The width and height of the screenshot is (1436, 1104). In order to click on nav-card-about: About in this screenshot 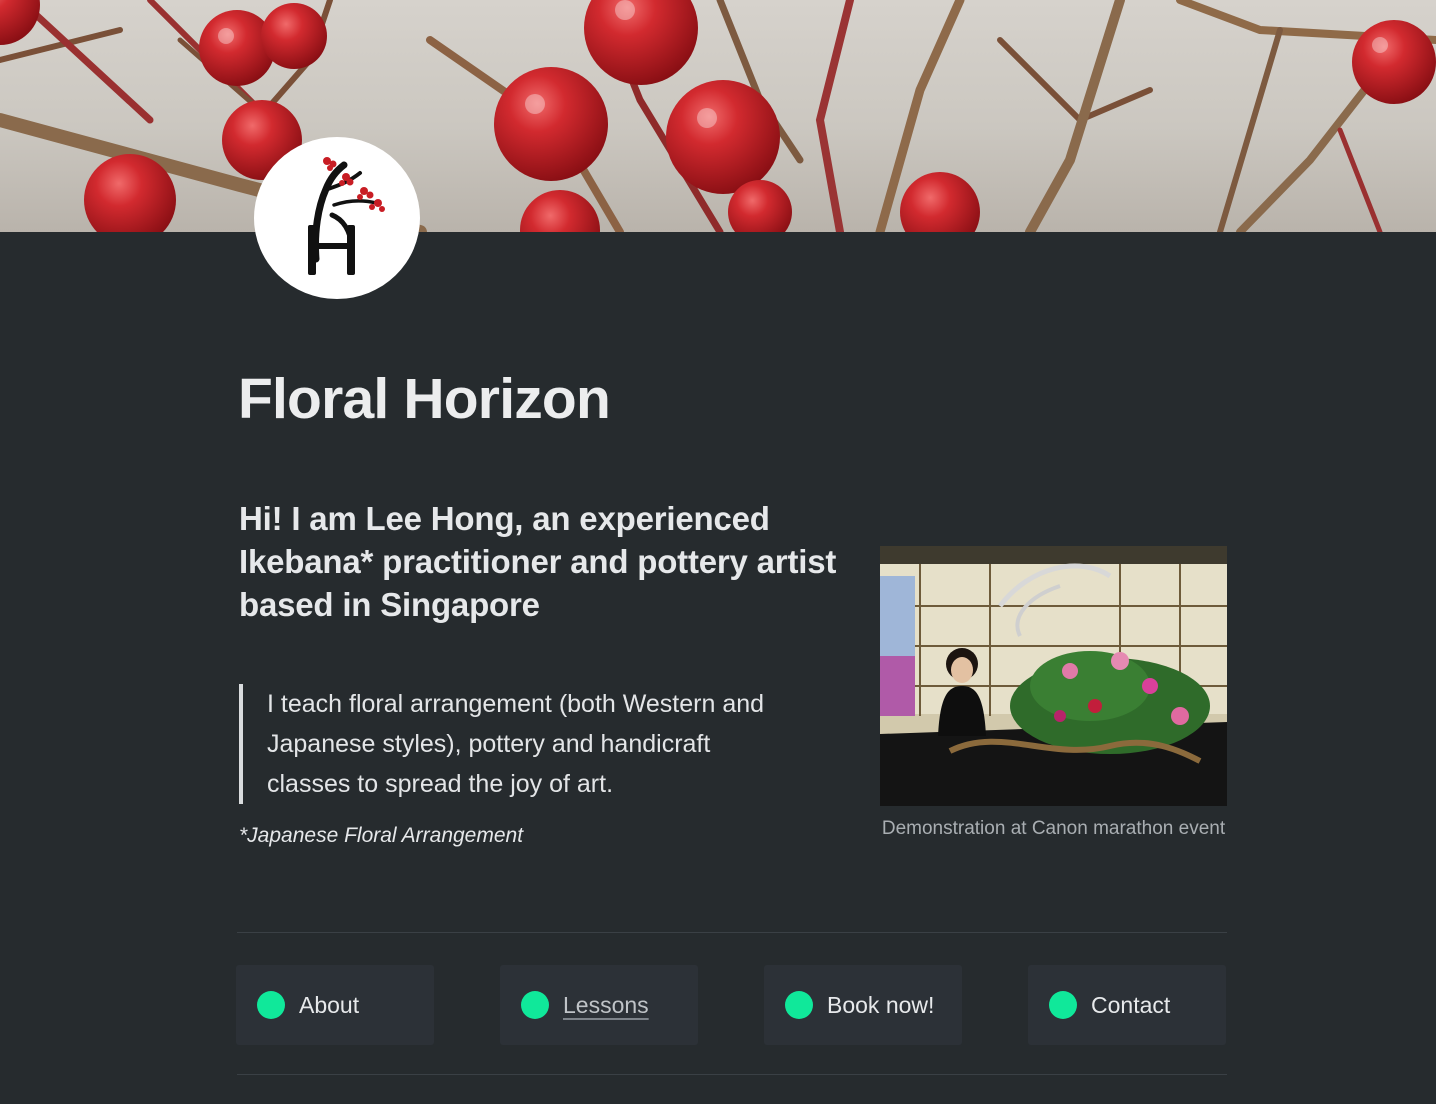, I will do `click(335, 1005)`.